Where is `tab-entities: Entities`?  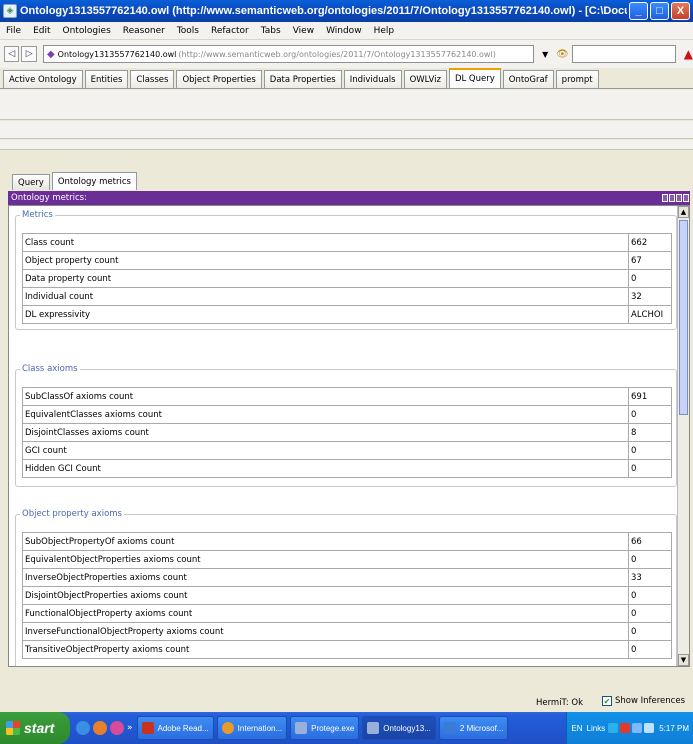
tab-entities: Entities is located at coordinates (106, 79).